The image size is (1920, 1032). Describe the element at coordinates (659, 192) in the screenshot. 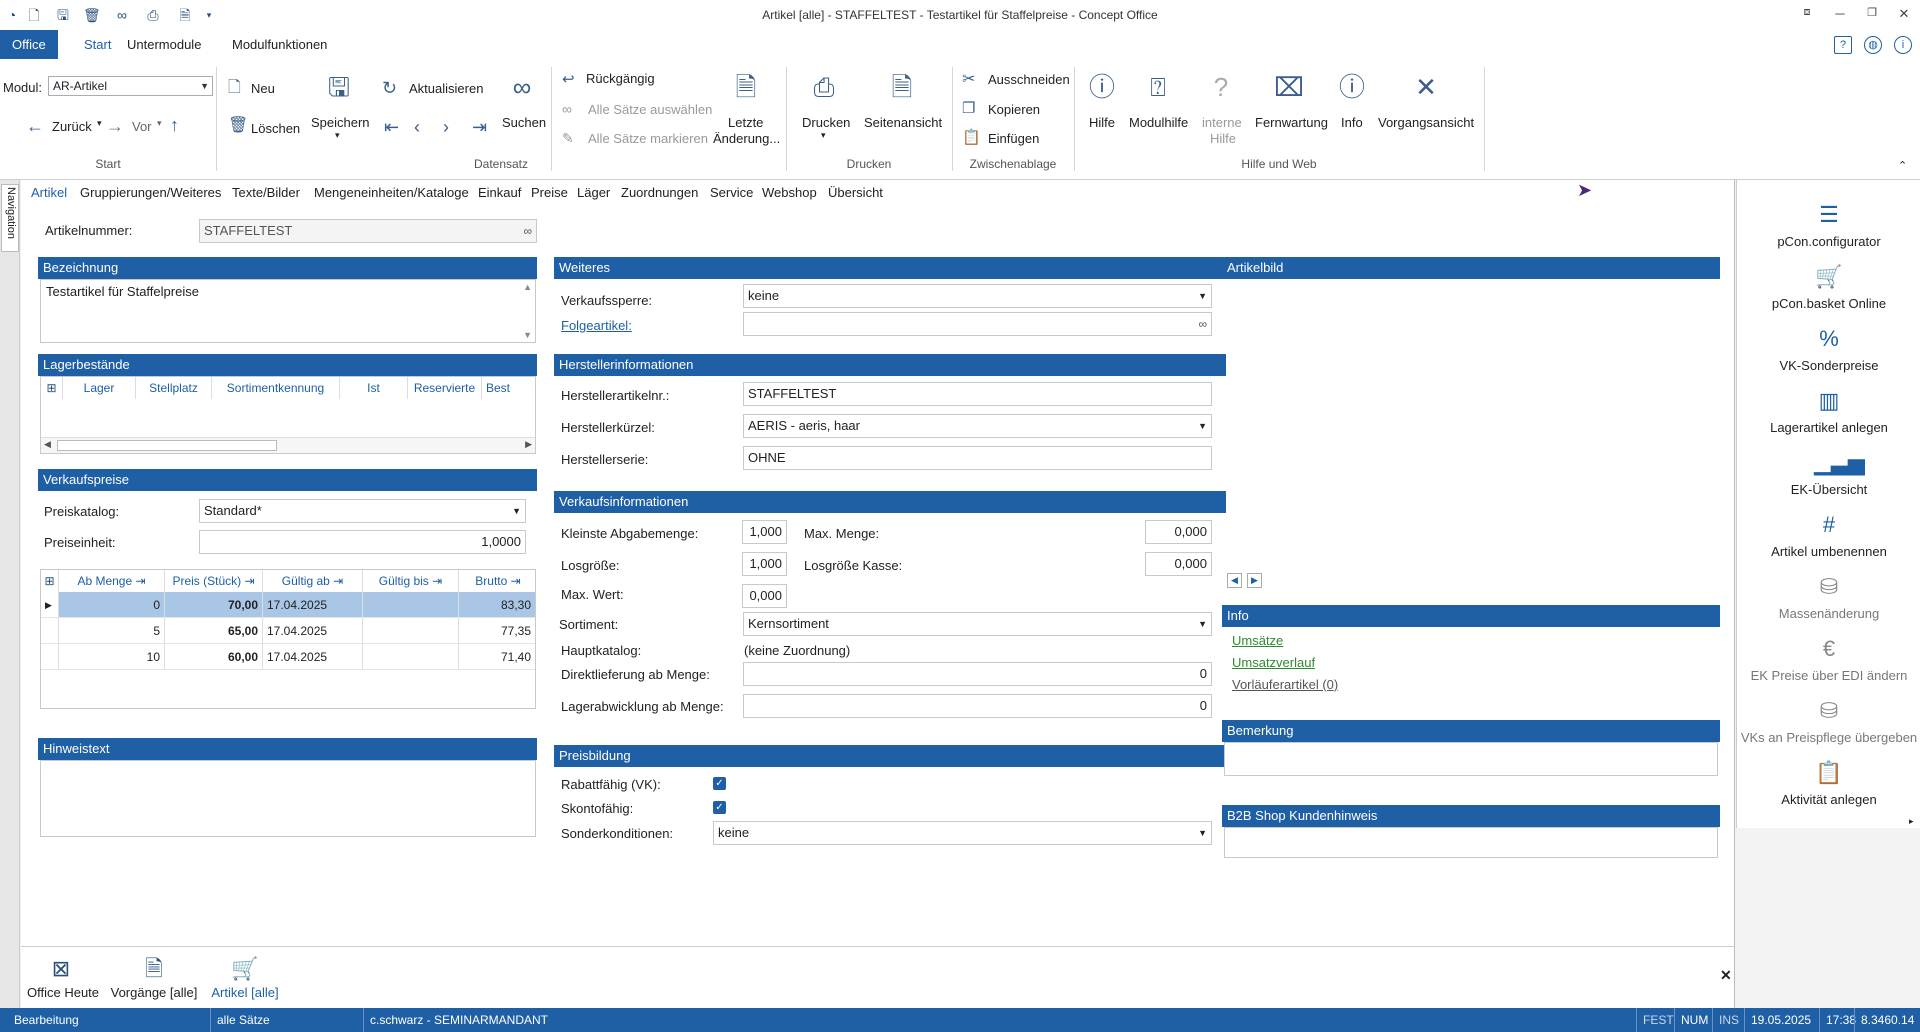

I see `tab-zuordnungen: Zuordnungen` at that location.